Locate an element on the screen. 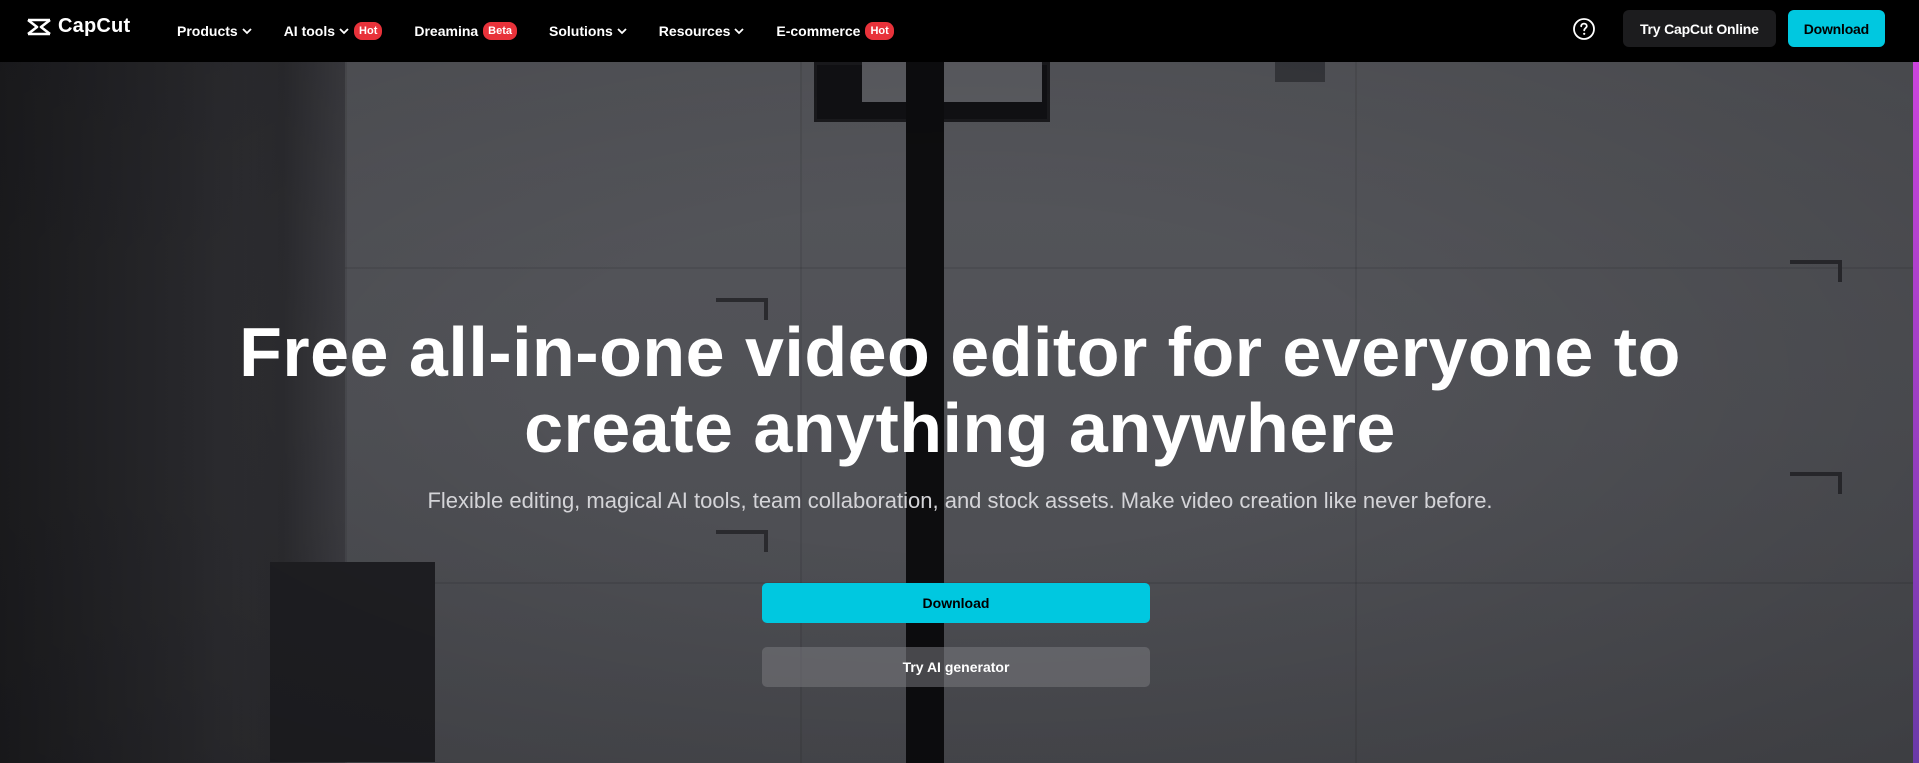 The height and width of the screenshot is (763, 1919). nav-item-label: Resources is located at coordinates (694, 31).